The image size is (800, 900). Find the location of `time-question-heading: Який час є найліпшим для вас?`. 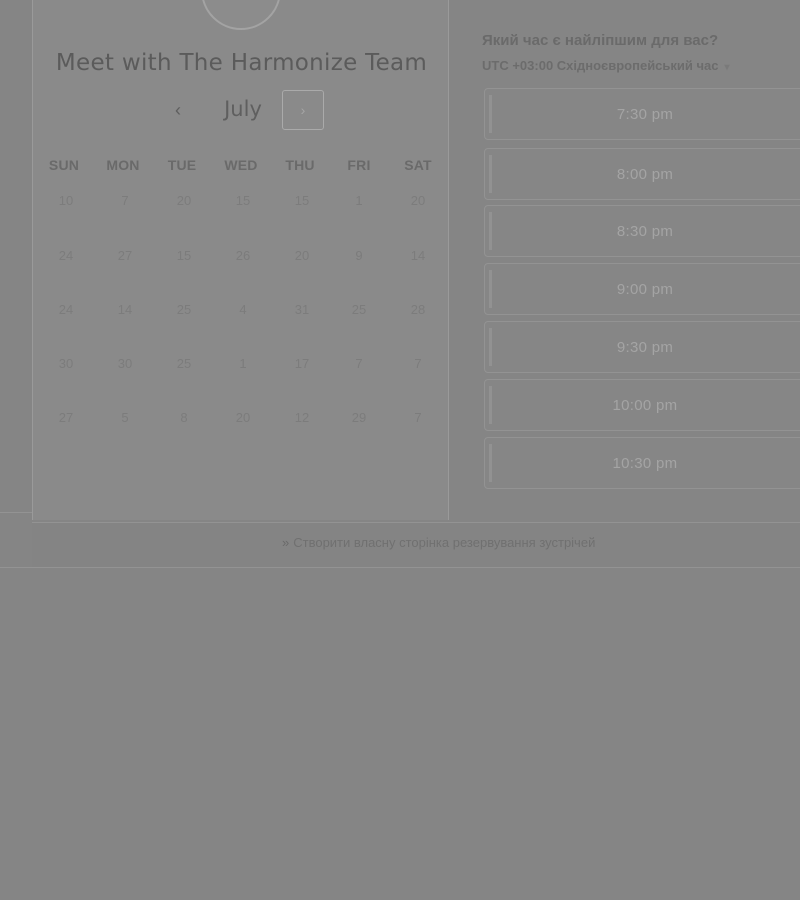

time-question-heading: Який час є найліпшим для вас? is located at coordinates (600, 40).